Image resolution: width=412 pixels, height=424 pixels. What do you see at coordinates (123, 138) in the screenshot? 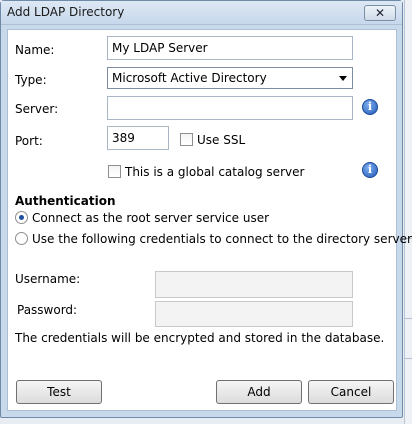
I see `port-value: 389` at bounding box center [123, 138].